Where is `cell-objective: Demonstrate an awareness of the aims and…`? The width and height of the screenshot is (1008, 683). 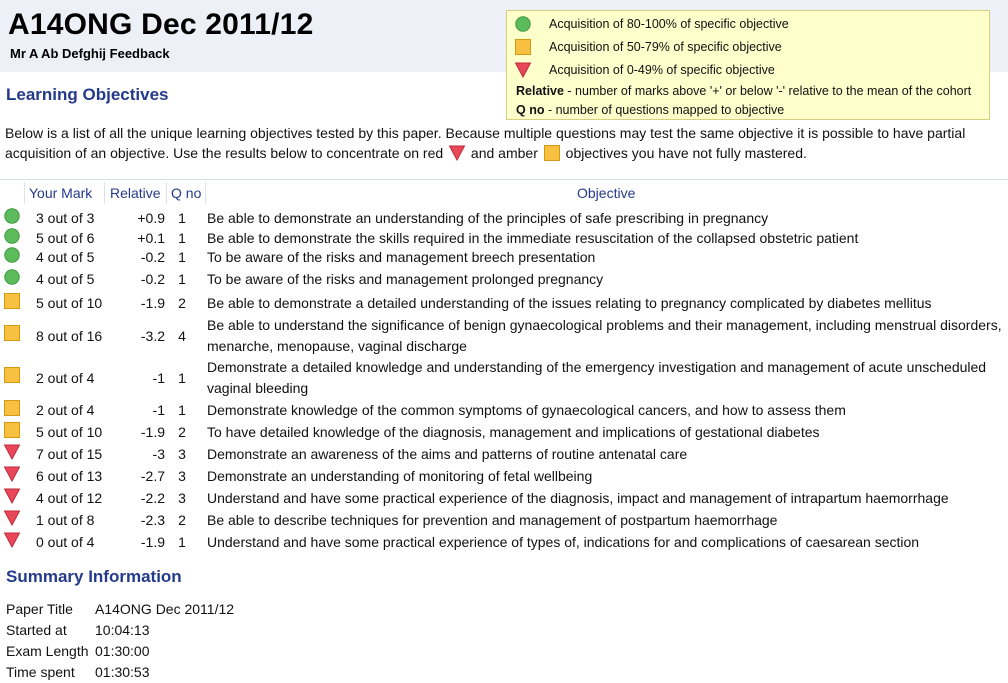 cell-objective: Demonstrate an awareness of the aims and… is located at coordinates (447, 454).